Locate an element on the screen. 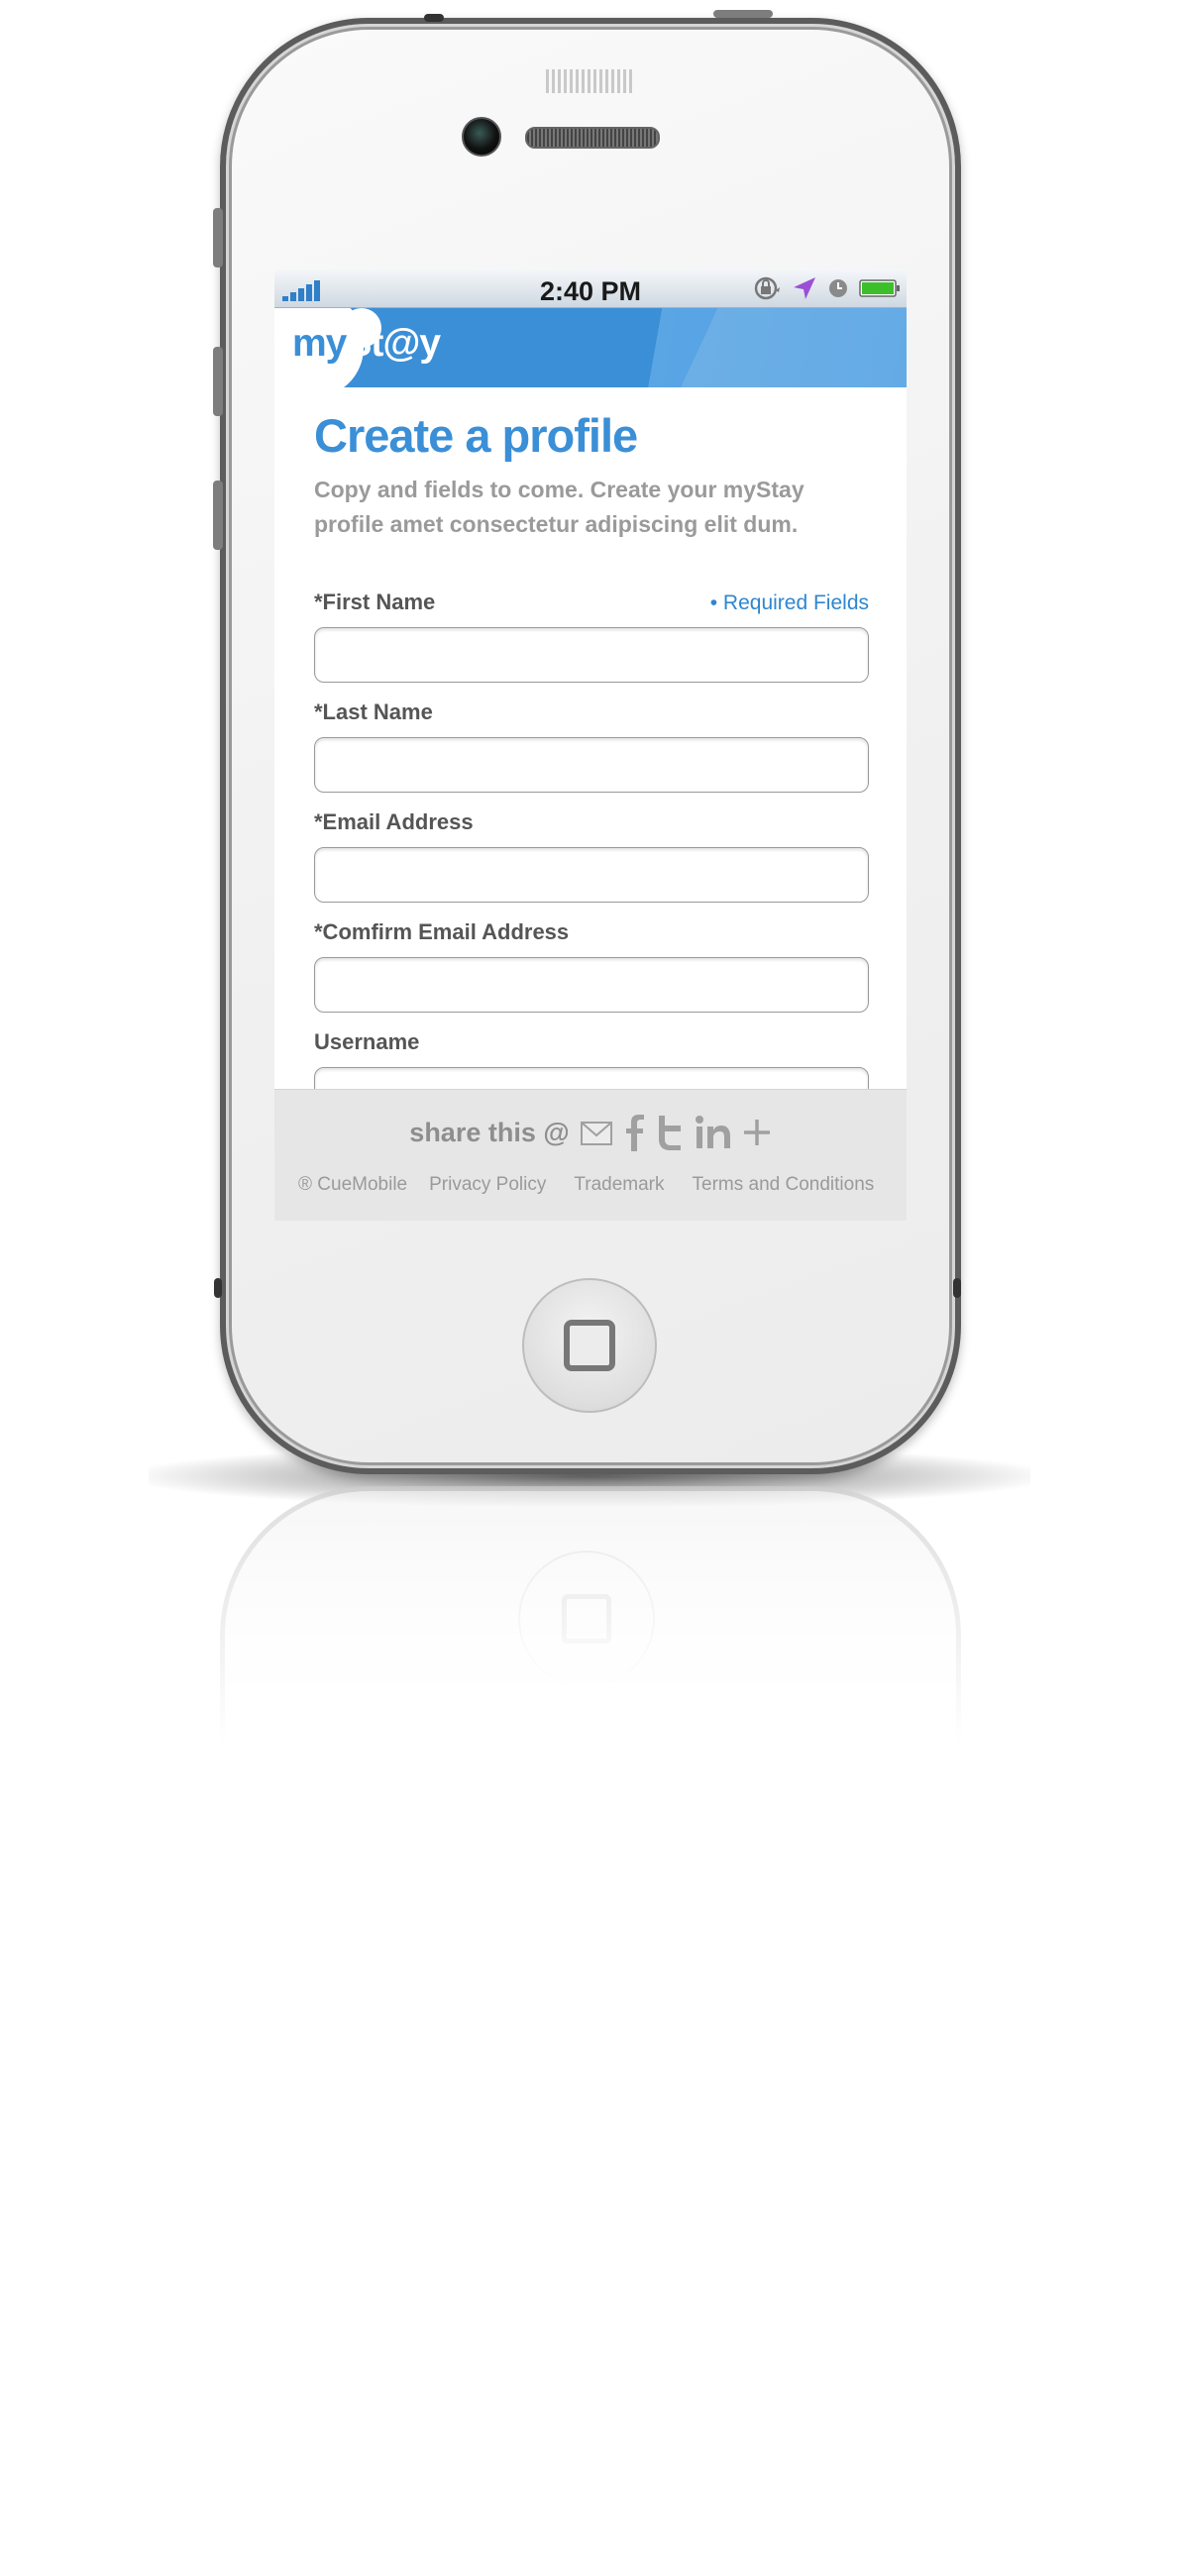 The image size is (1180, 2576). side-notch-left is located at coordinates (218, 1288).